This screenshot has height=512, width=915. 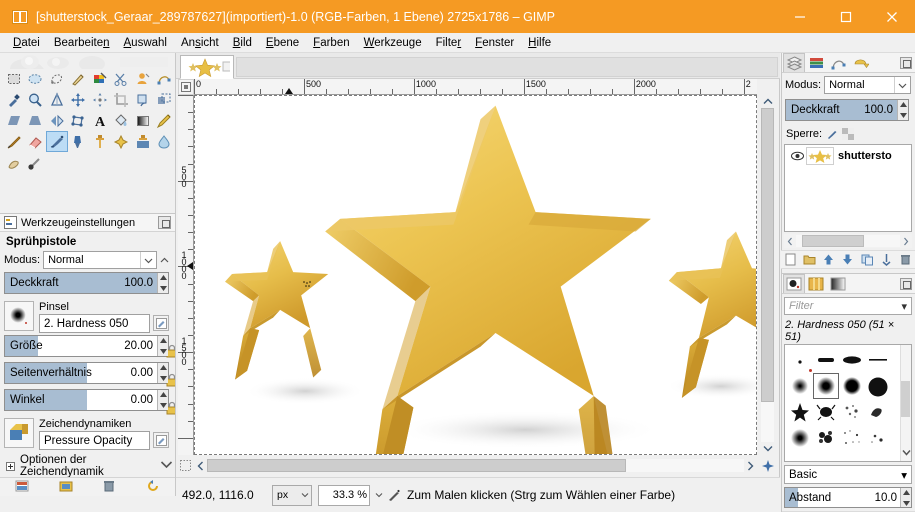 I want to click on layers-tab, so click(x=794, y=62).